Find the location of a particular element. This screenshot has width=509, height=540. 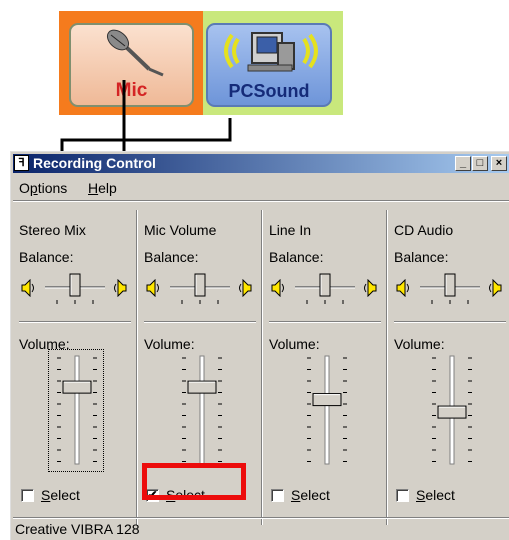

window-title: Recording Control is located at coordinates (94, 163).